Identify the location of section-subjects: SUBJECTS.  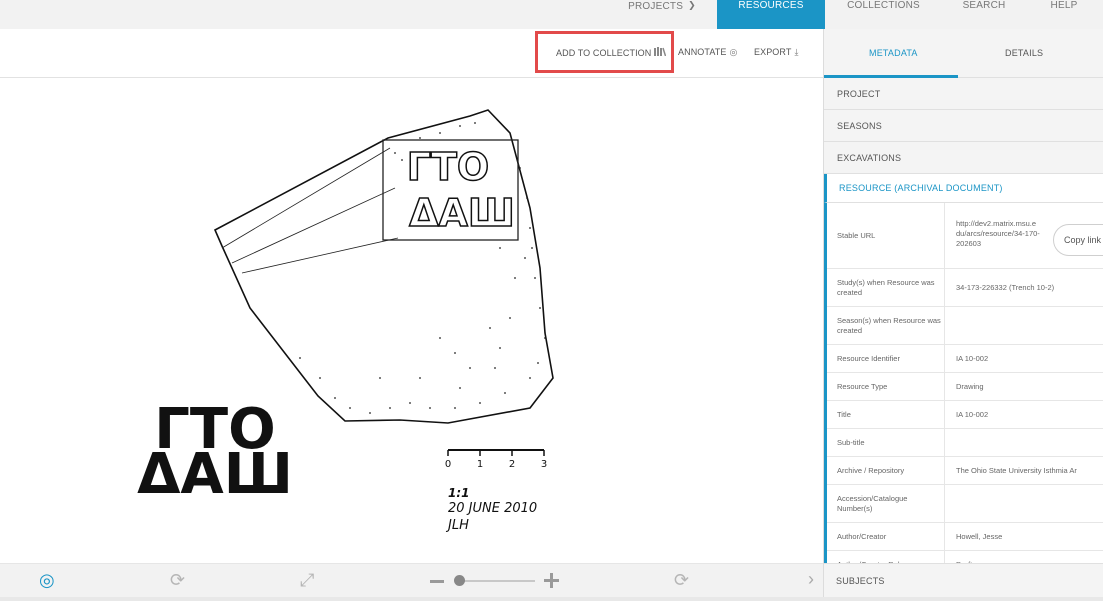
(963, 580).